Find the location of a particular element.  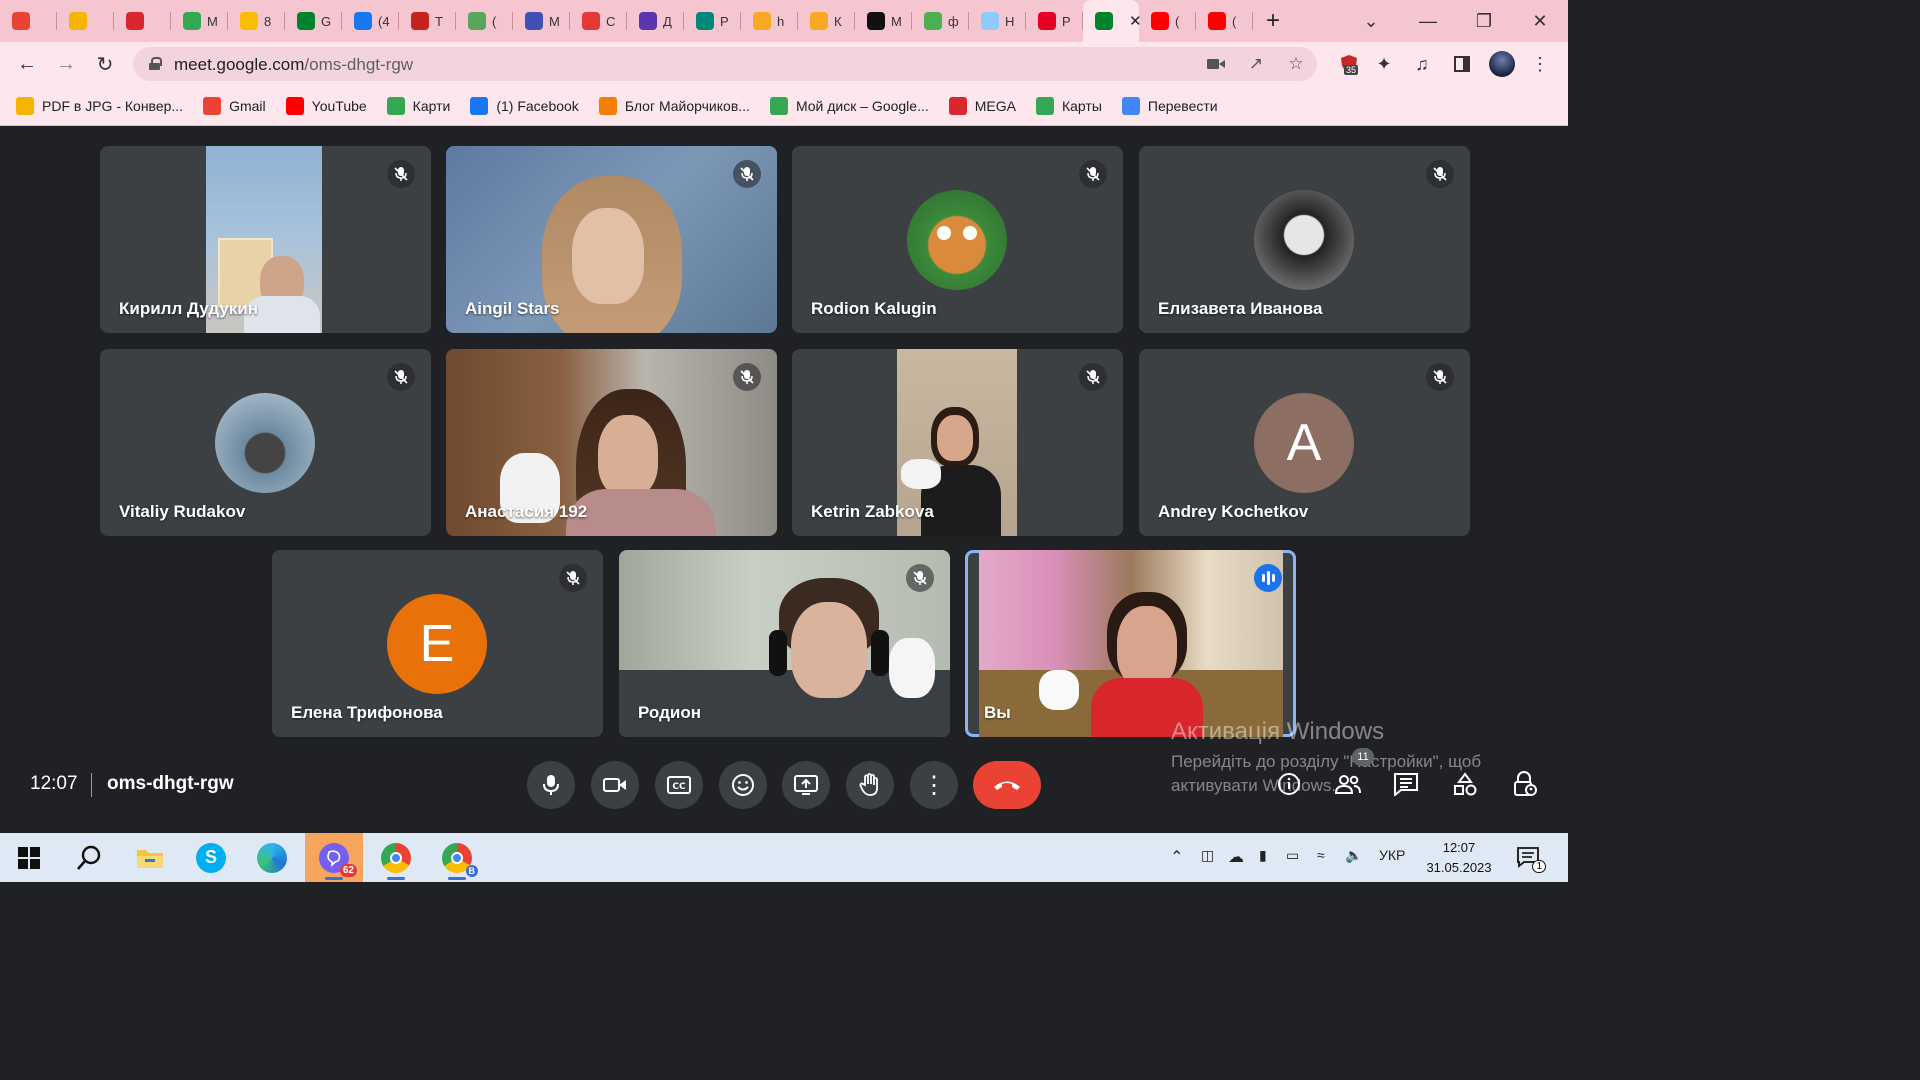

bookmark-item: MEGA is located at coordinates (982, 105).